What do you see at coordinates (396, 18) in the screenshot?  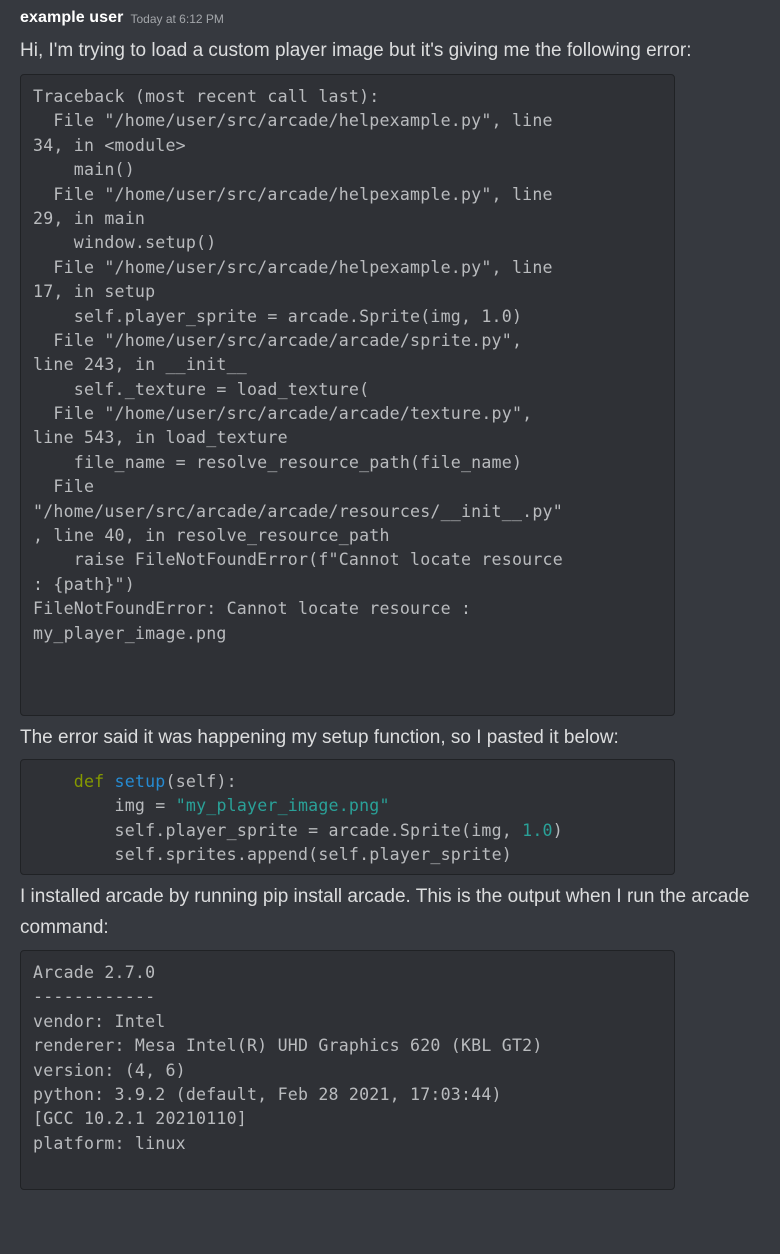 I see `message-header: example user Today at 6:12 PM` at bounding box center [396, 18].